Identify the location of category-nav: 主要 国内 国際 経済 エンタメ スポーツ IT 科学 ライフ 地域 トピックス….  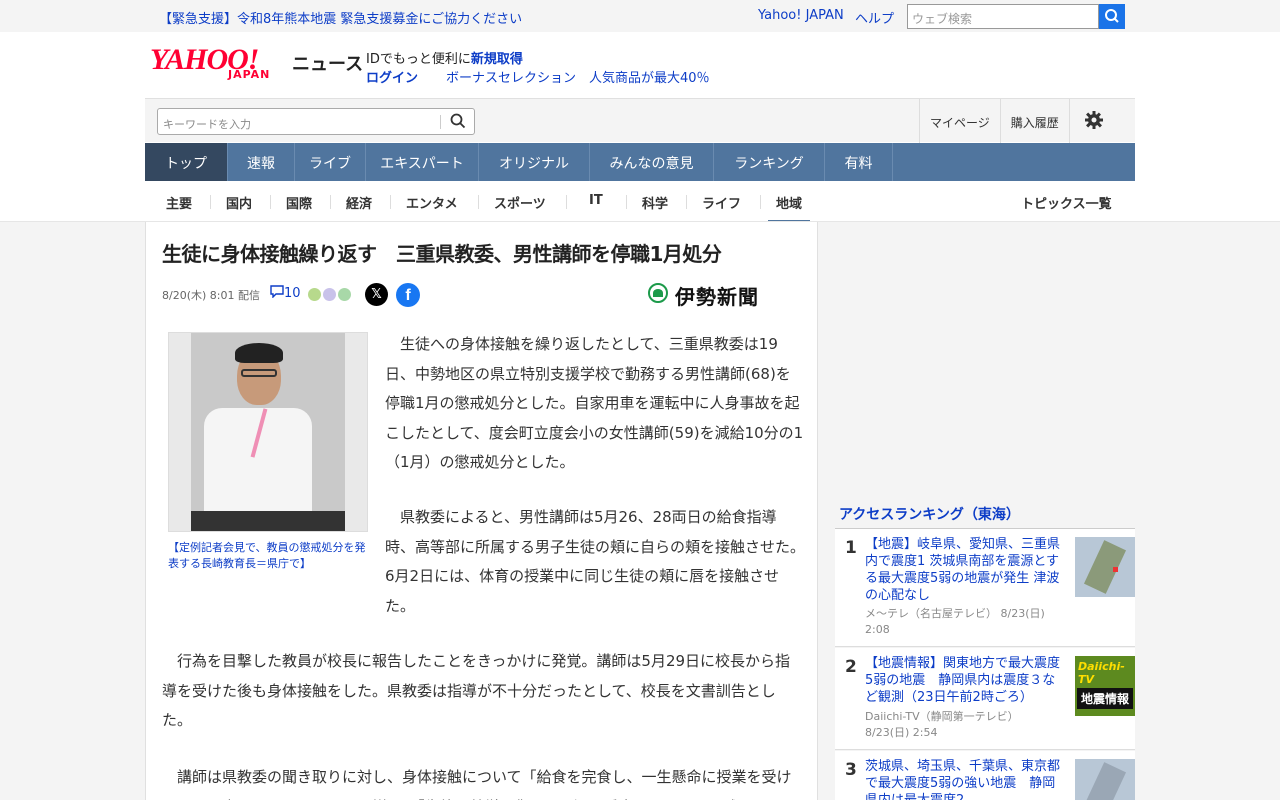
(640, 202).